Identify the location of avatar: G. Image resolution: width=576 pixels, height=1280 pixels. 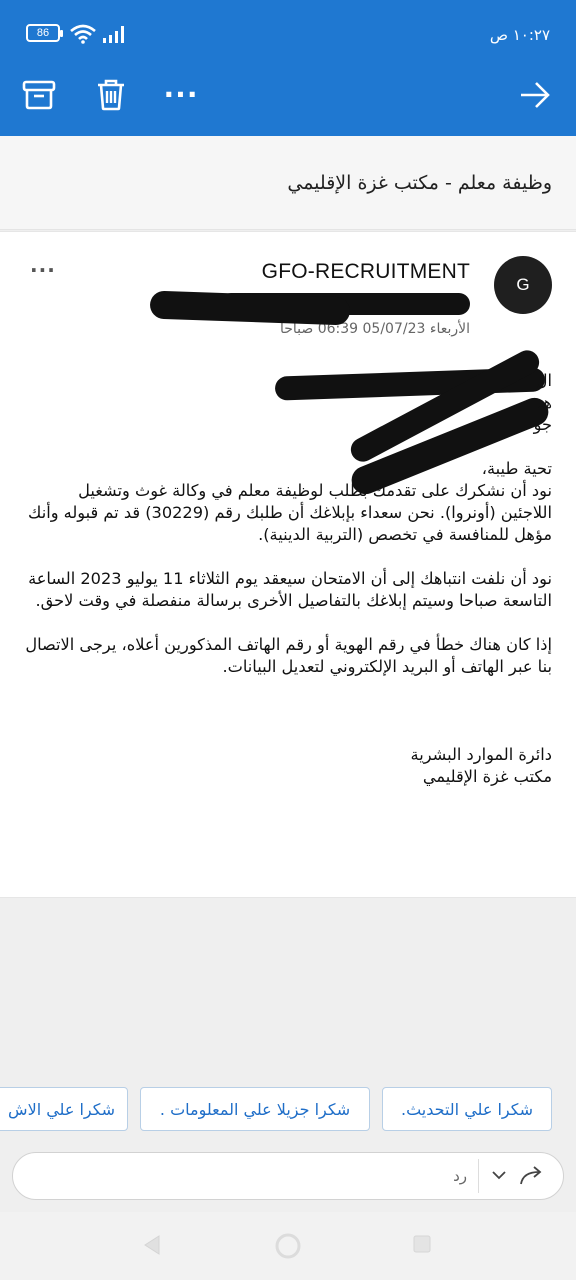
(523, 285).